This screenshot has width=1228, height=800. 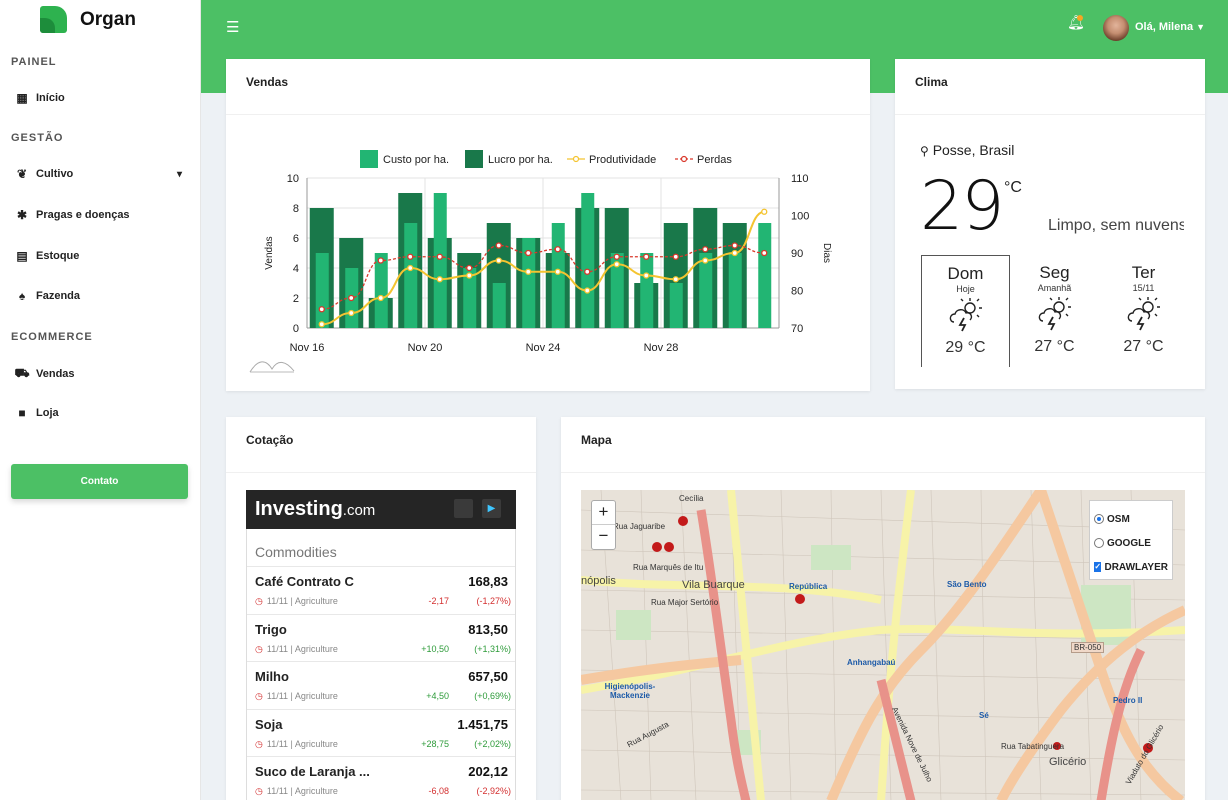 What do you see at coordinates (268, 724) in the screenshot?
I see `commodity-name: Soja` at bounding box center [268, 724].